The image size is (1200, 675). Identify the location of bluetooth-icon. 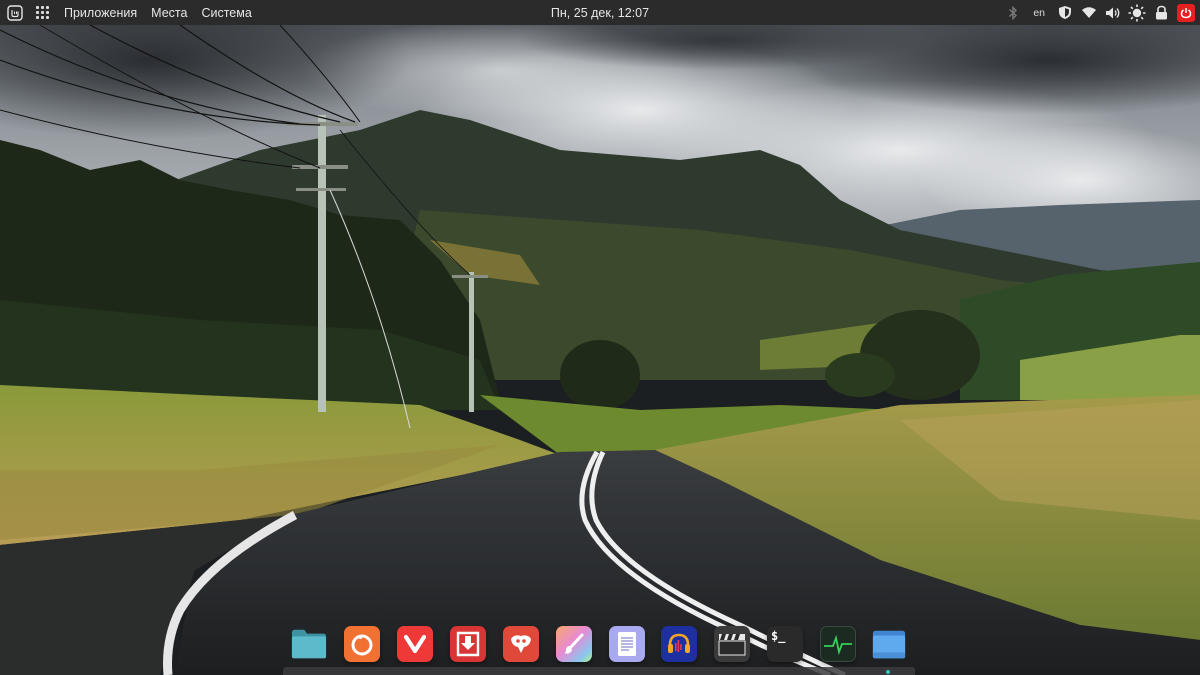
(1013, 12).